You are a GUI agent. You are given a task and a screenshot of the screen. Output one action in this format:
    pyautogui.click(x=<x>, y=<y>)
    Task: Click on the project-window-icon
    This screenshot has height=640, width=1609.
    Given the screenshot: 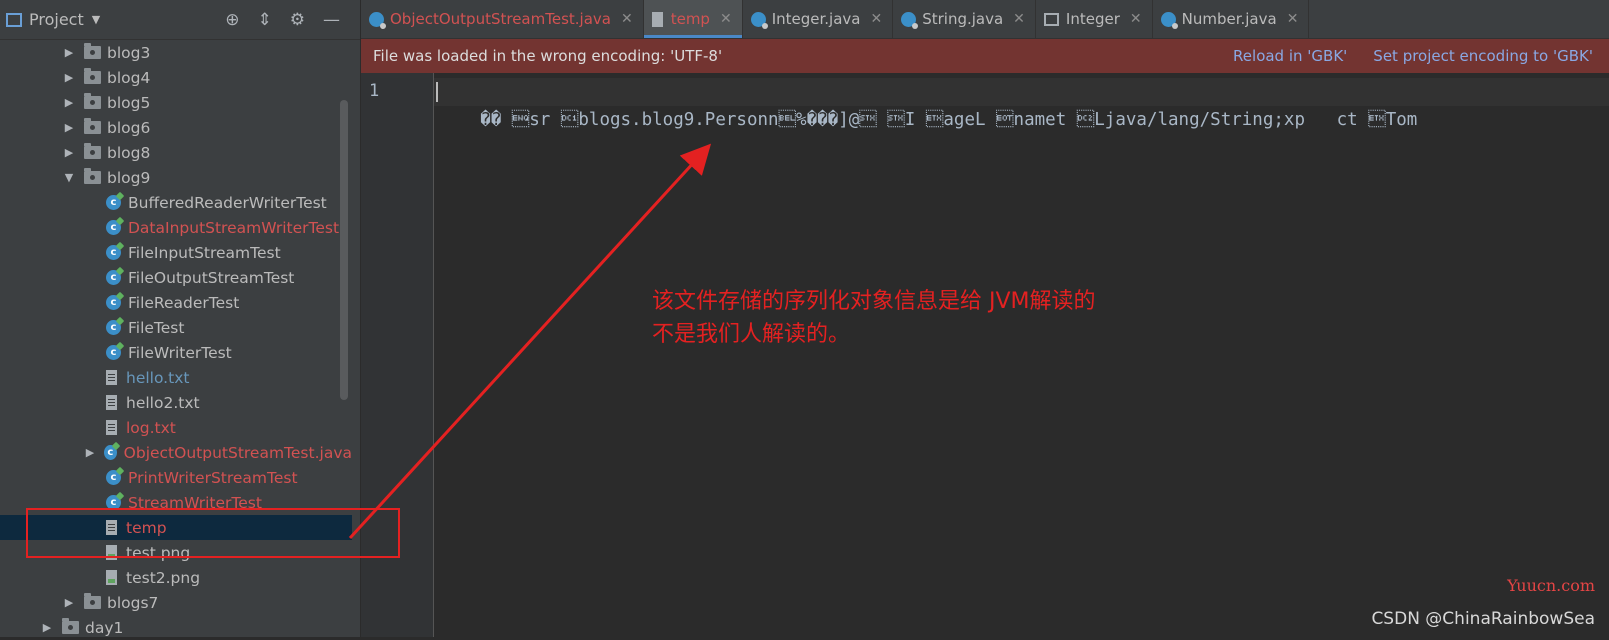 What is the action you would take?
    pyautogui.click(x=14, y=19)
    